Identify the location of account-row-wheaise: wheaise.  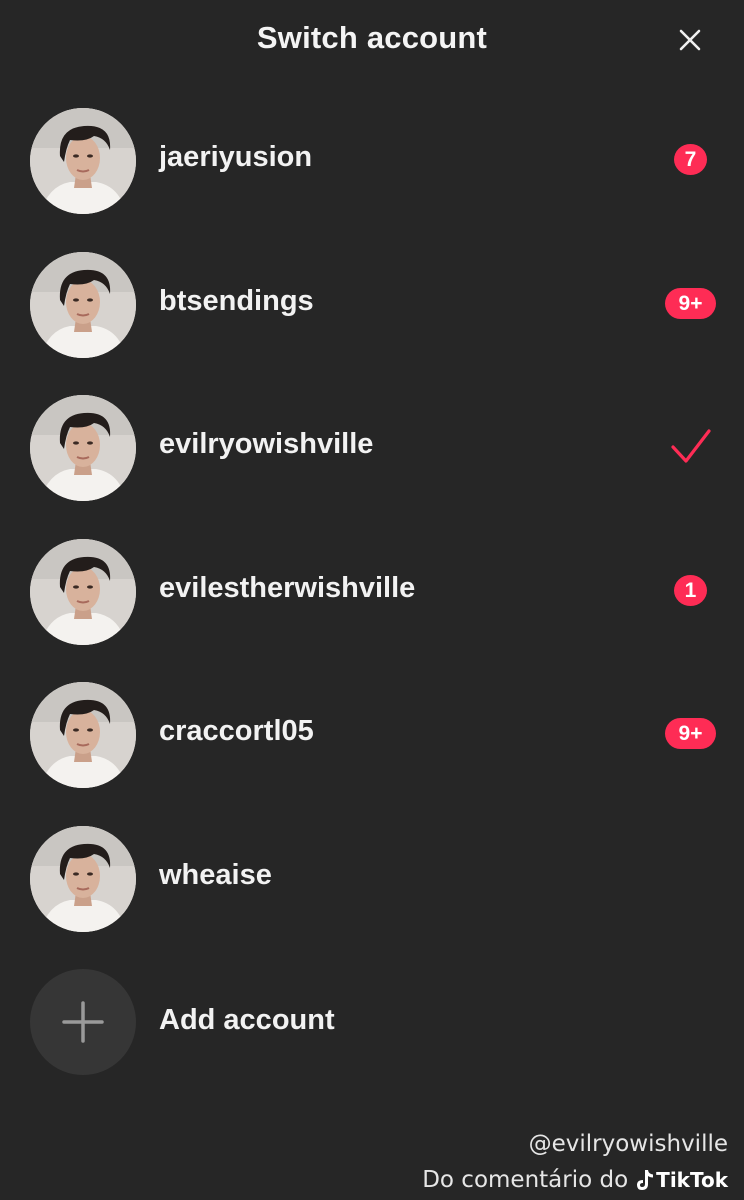
(372, 878).